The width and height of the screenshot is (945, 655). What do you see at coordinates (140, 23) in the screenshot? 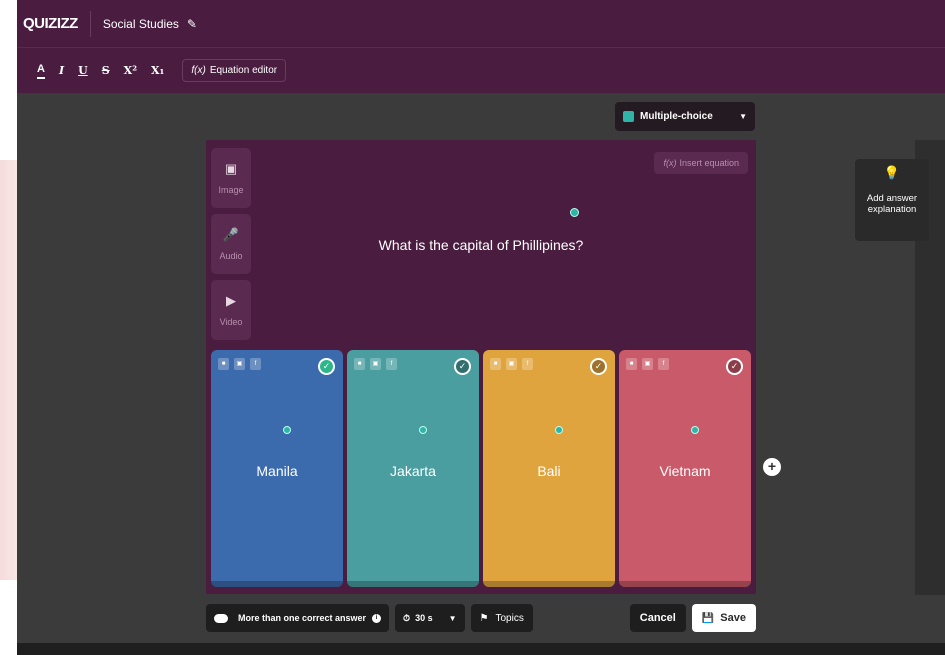
I see `quiz-title: Social Studies` at bounding box center [140, 23].